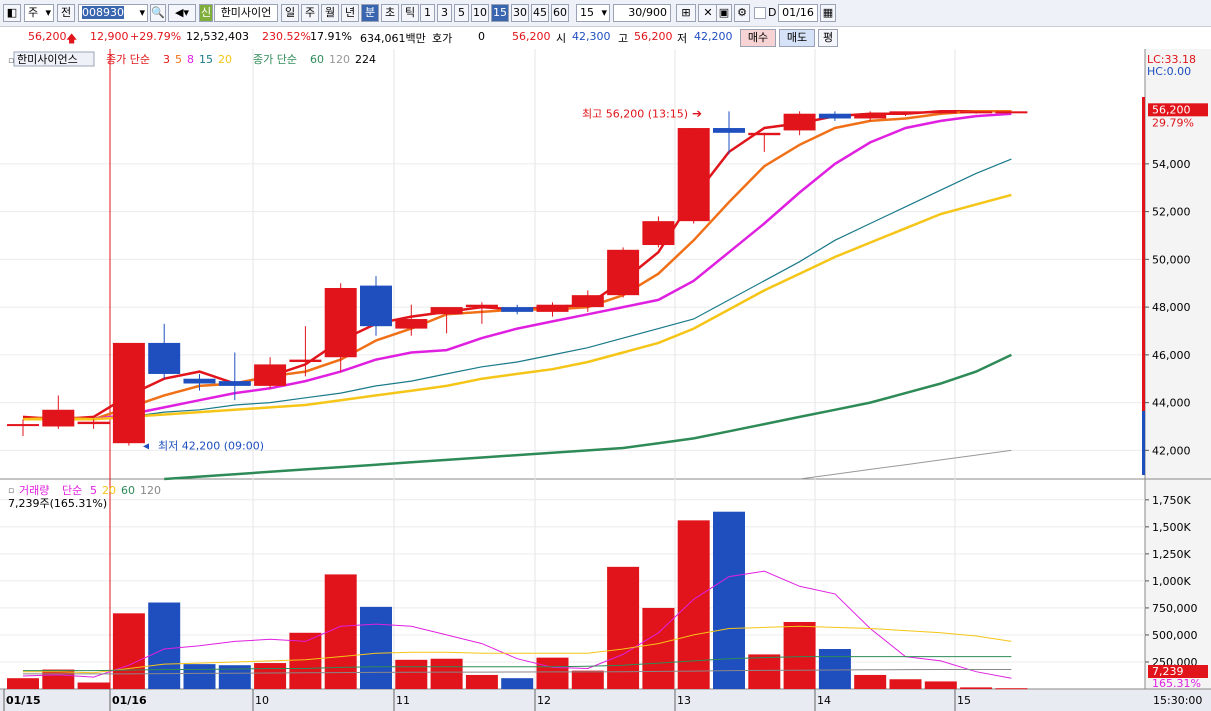 This screenshot has height=711, width=1211. Describe the element at coordinates (290, 13) in the screenshot. I see `period-button-0: 일` at that location.